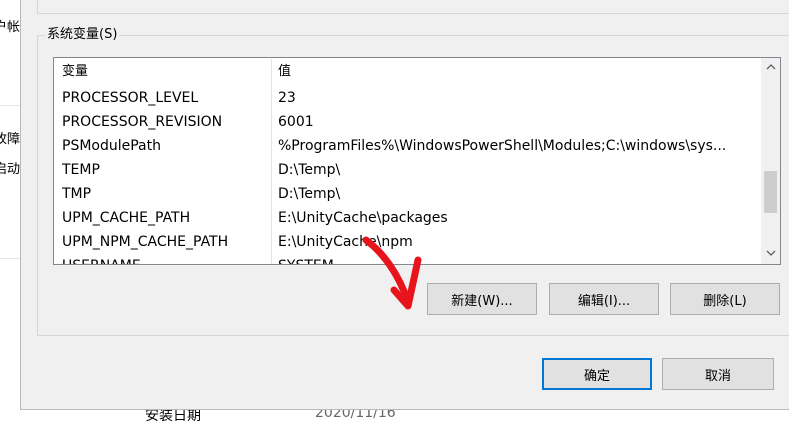 The width and height of the screenshot is (789, 425). Describe the element at coordinates (82, 35) in the screenshot. I see `system-variables-group-title: 系统变量(S)` at that location.